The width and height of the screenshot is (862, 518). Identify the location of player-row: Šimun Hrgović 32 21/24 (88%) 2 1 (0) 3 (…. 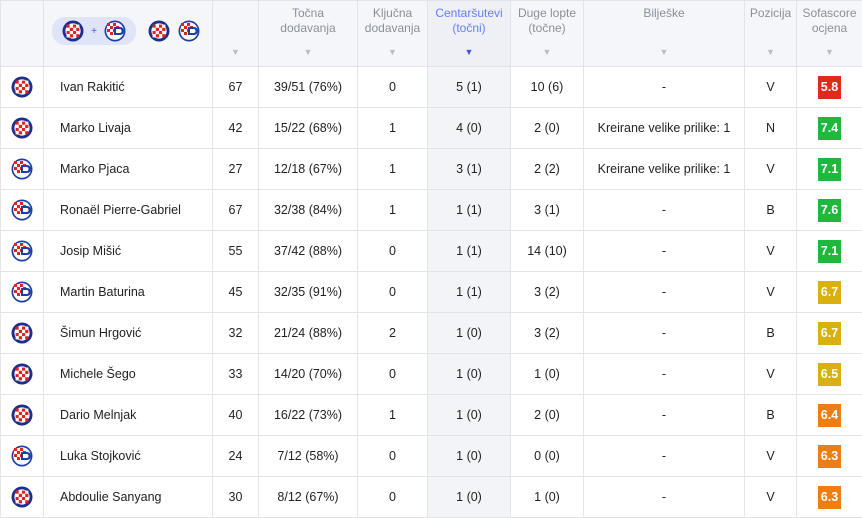
(431, 333).